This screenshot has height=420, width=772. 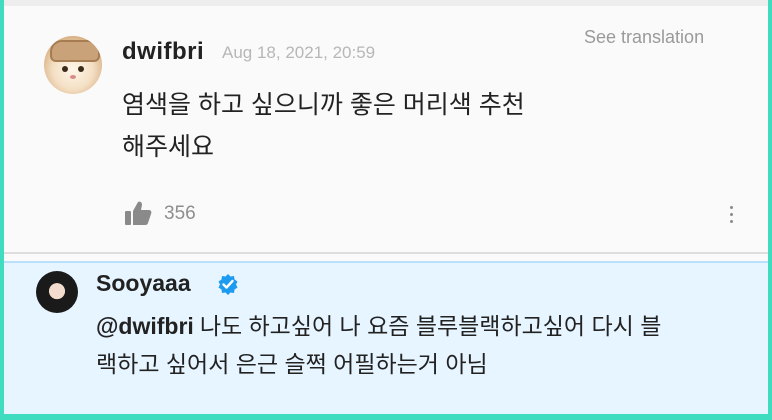 What do you see at coordinates (180, 213) in the screenshot?
I see `like-count: 356` at bounding box center [180, 213].